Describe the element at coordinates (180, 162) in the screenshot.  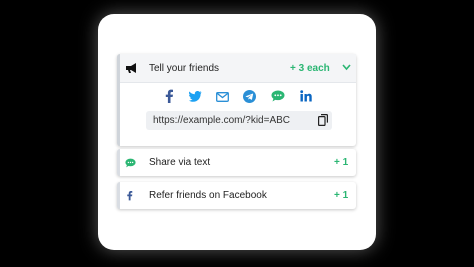
I see `share-via-text-label: Share via text` at that location.